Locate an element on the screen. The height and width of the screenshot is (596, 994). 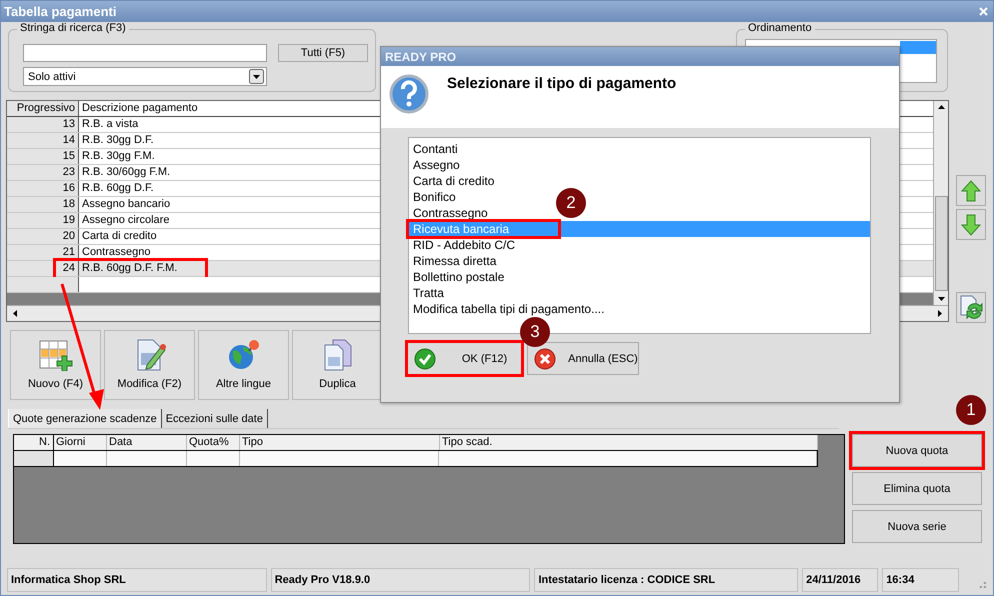
up-arrow-icon is located at coordinates (971, 191).